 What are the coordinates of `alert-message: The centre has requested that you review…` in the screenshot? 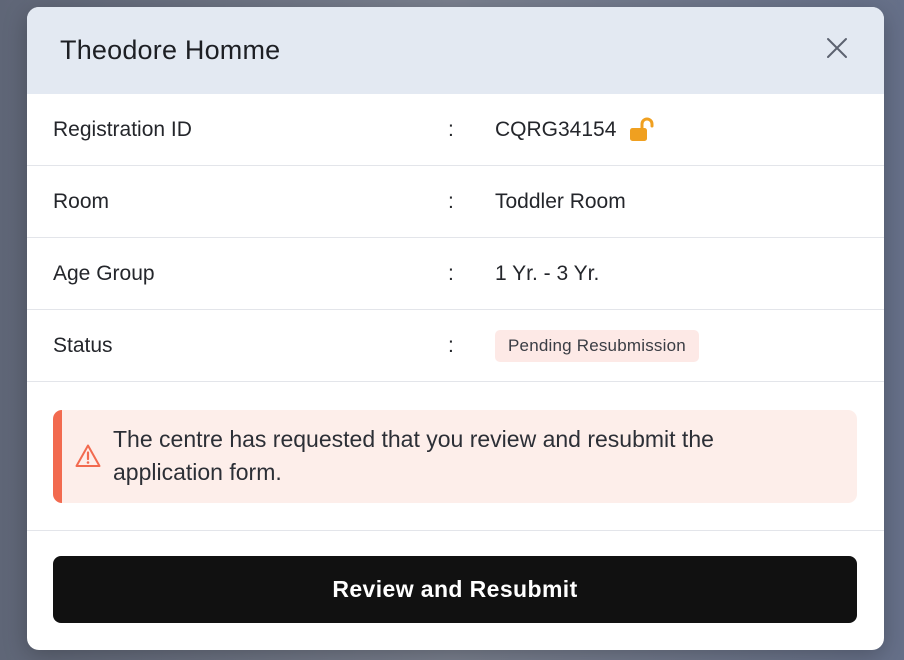 It's located at (470, 456).